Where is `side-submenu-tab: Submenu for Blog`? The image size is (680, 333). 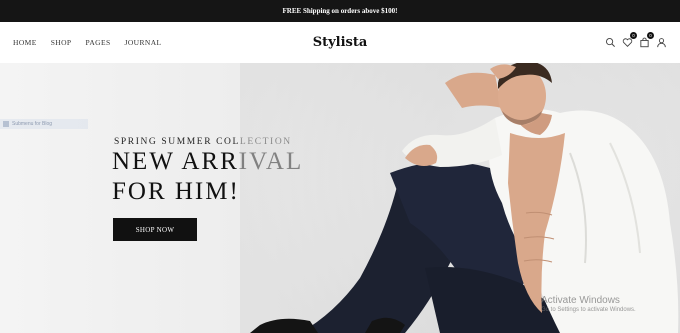
side-submenu-tab: Submenu for Blog is located at coordinates (44, 124).